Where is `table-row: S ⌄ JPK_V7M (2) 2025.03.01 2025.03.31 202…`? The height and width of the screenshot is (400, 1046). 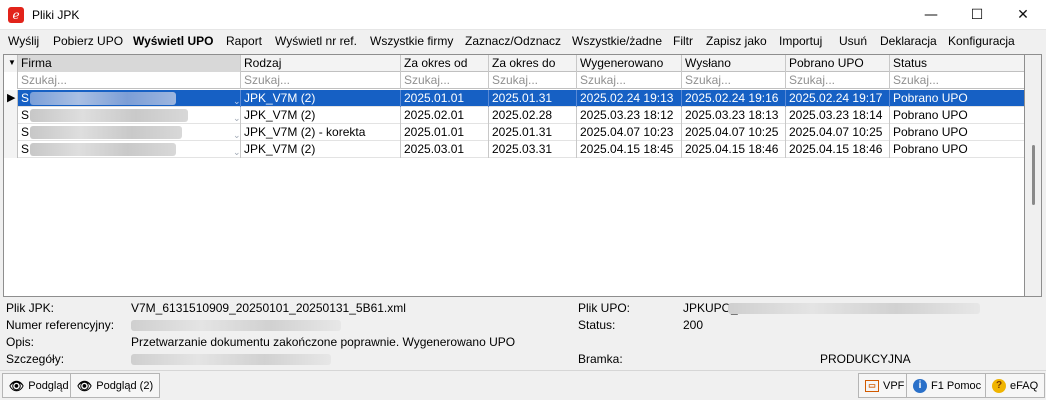 table-row: S ⌄ JPK_V7M (2) 2025.03.01 2025.03.31 202… is located at coordinates (514, 149).